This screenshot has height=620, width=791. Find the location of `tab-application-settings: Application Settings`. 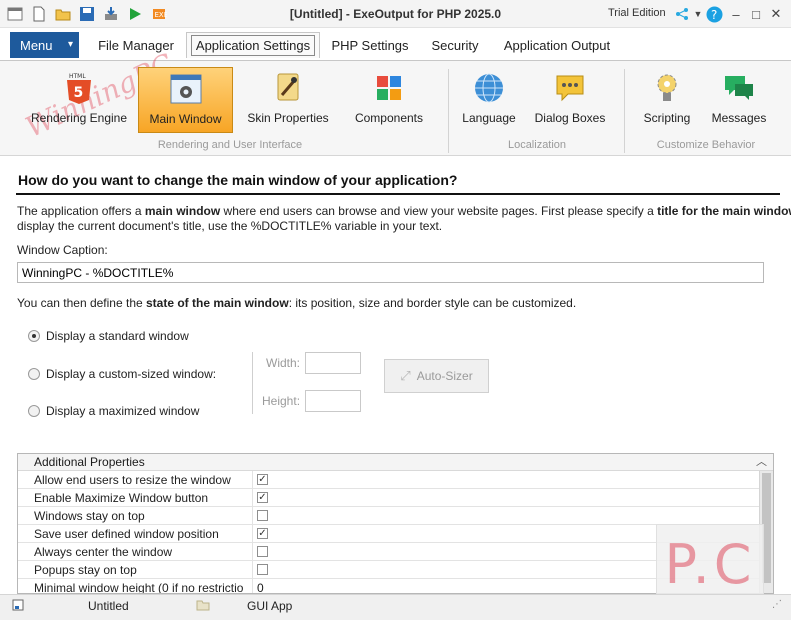

tab-application-settings: Application Settings is located at coordinates (253, 45).